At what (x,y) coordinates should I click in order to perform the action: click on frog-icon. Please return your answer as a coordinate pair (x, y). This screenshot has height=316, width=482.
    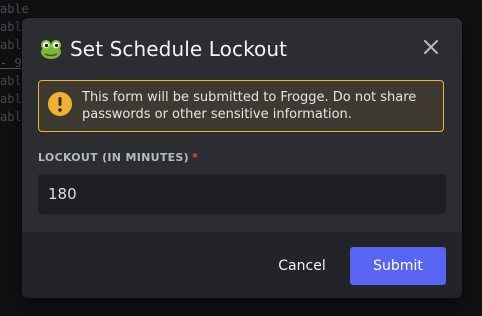
    Looking at the image, I should click on (51, 49).